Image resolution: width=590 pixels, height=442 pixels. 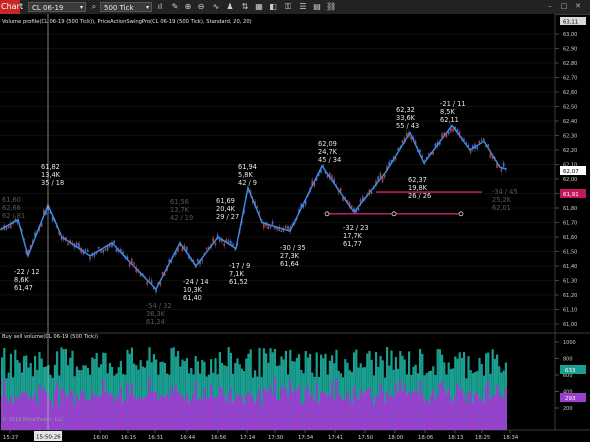 I want to click on swing-label-line: 33,6K, so click(x=406, y=118).